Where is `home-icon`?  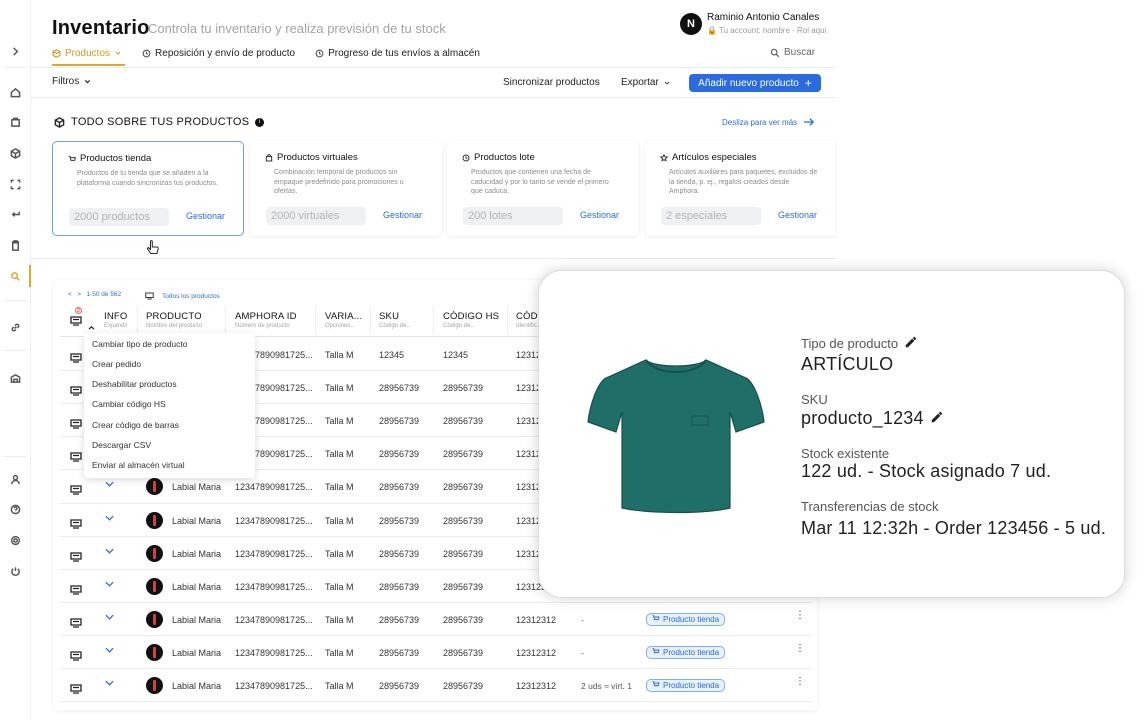
home-icon is located at coordinates (15, 92).